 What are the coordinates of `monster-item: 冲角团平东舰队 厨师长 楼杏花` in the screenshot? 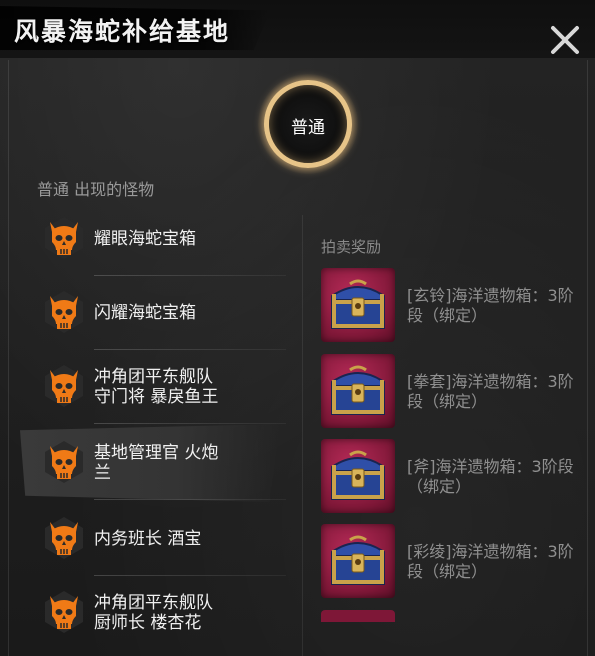 It's located at (155, 613).